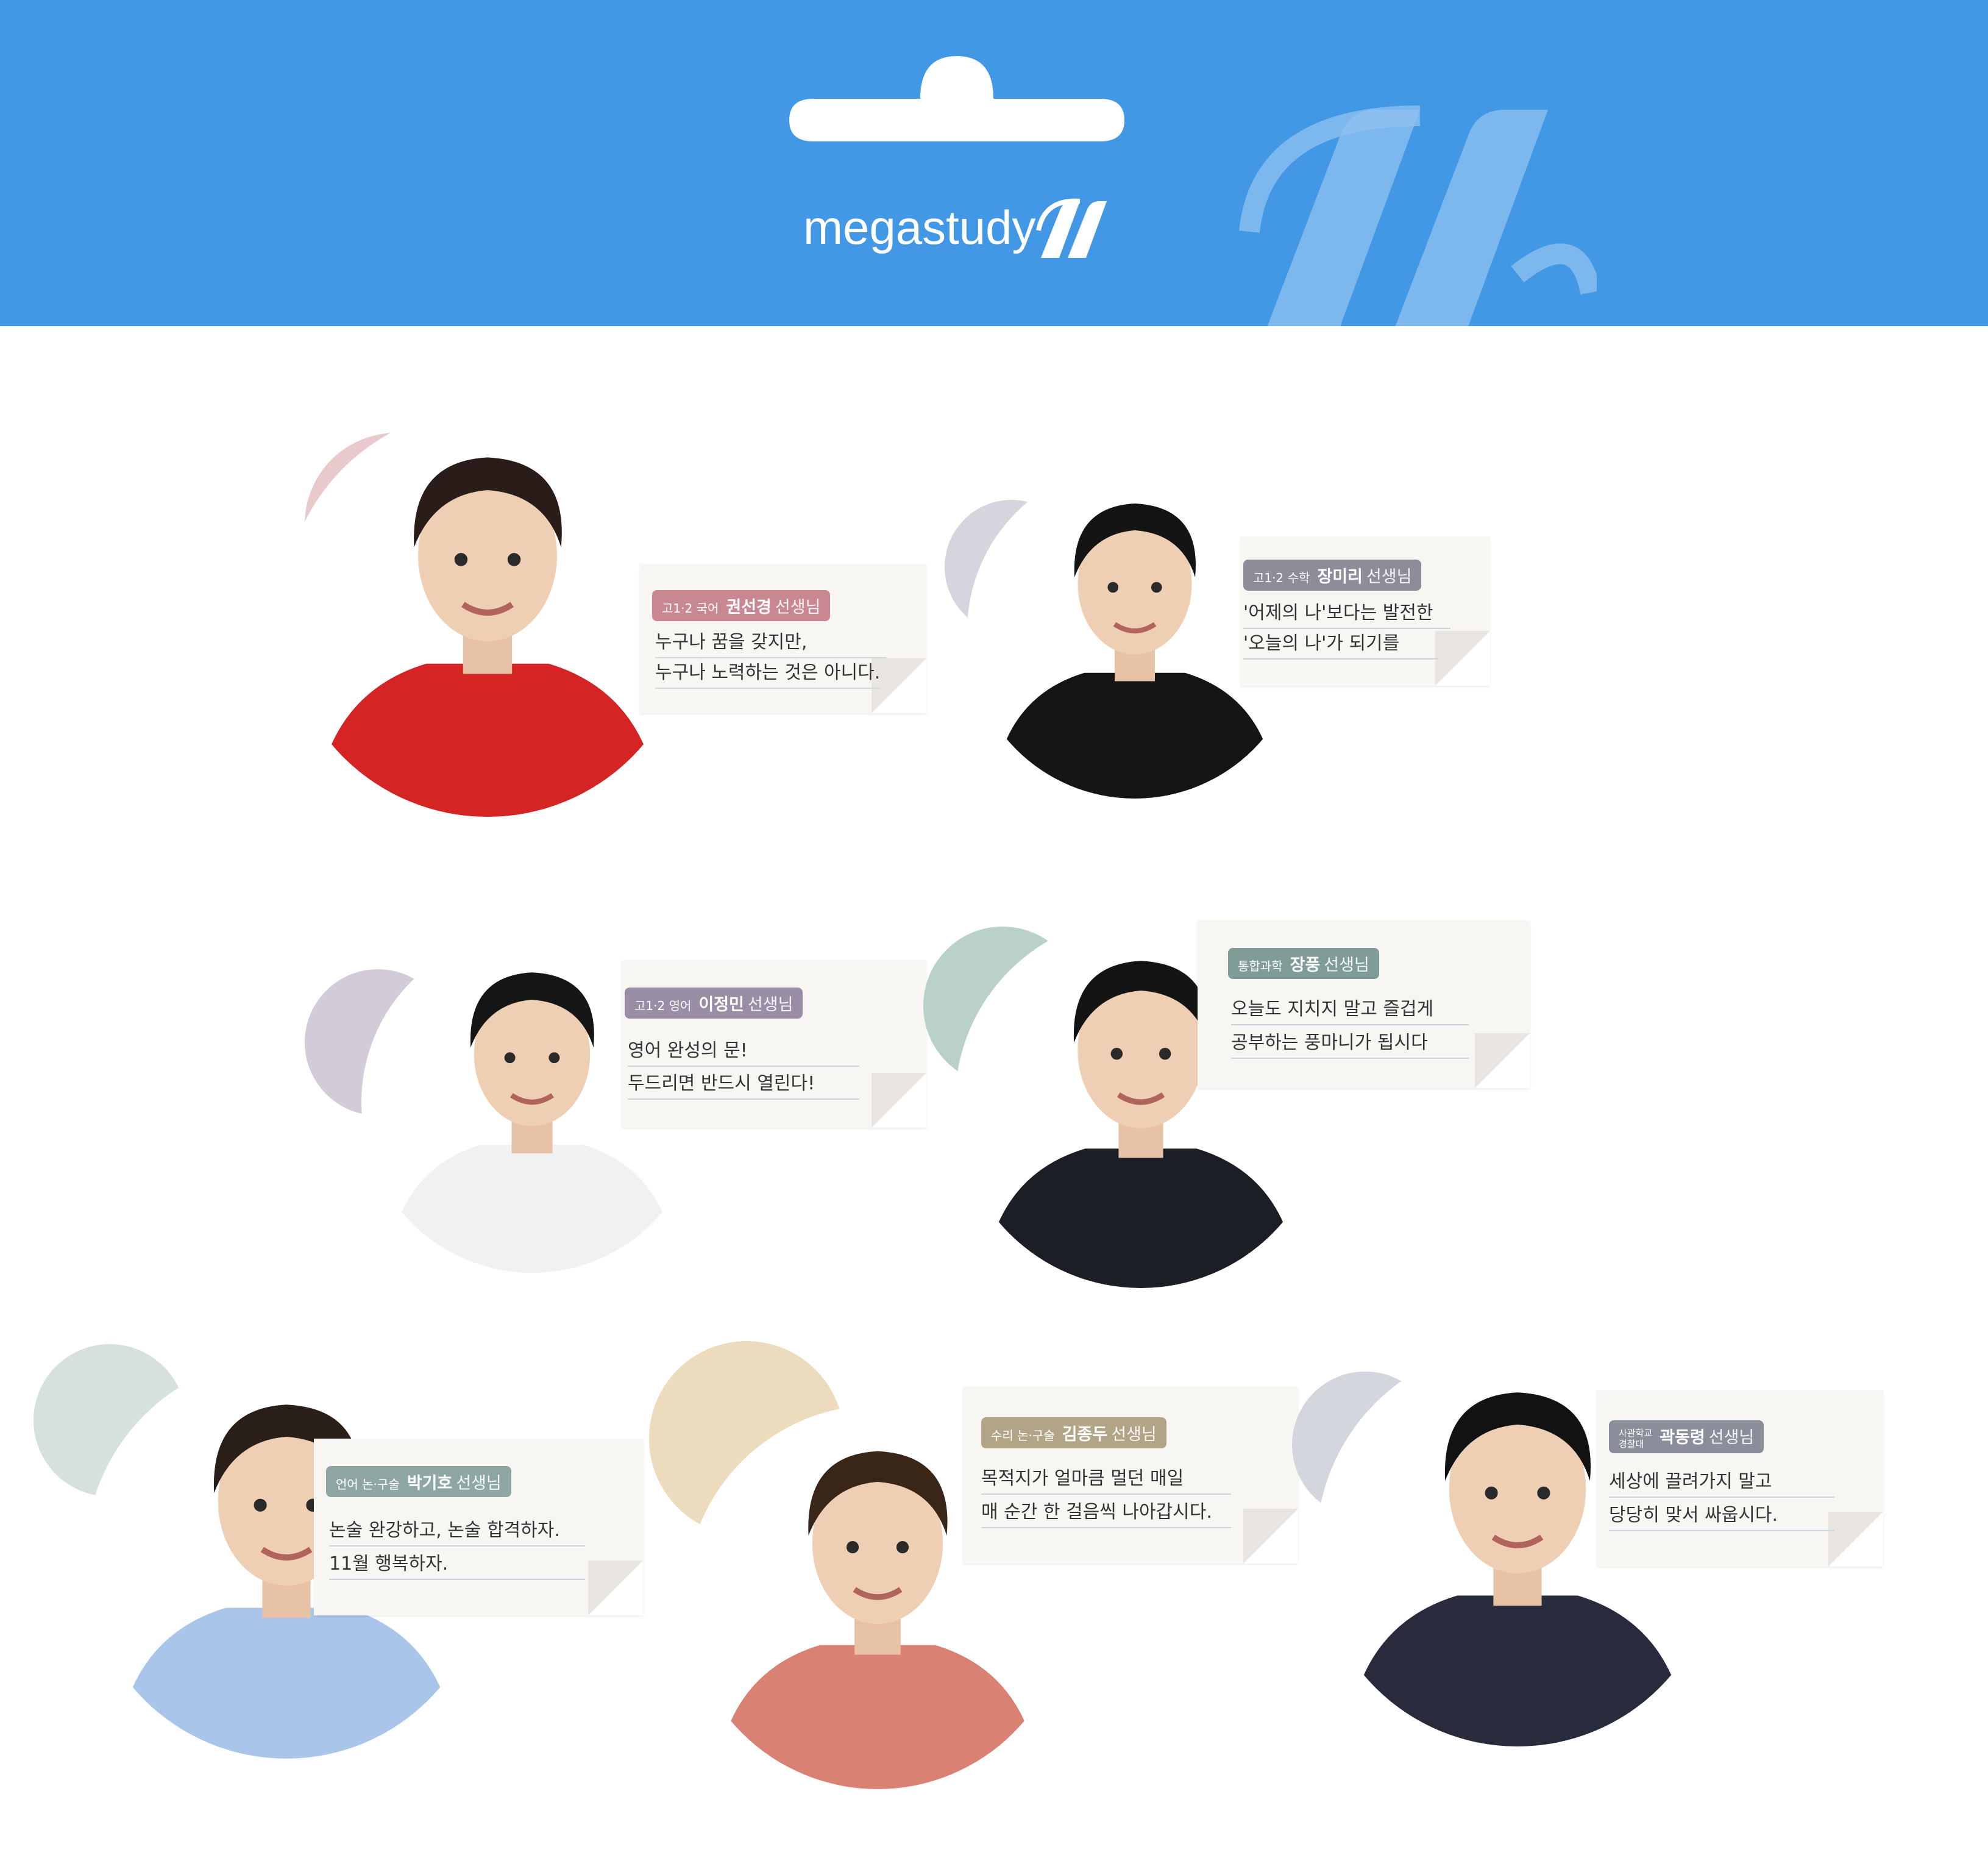 This screenshot has width=1988, height=1858. Describe the element at coordinates (368, 1484) in the screenshot. I see `subject-label: 언어 논·구술` at that location.